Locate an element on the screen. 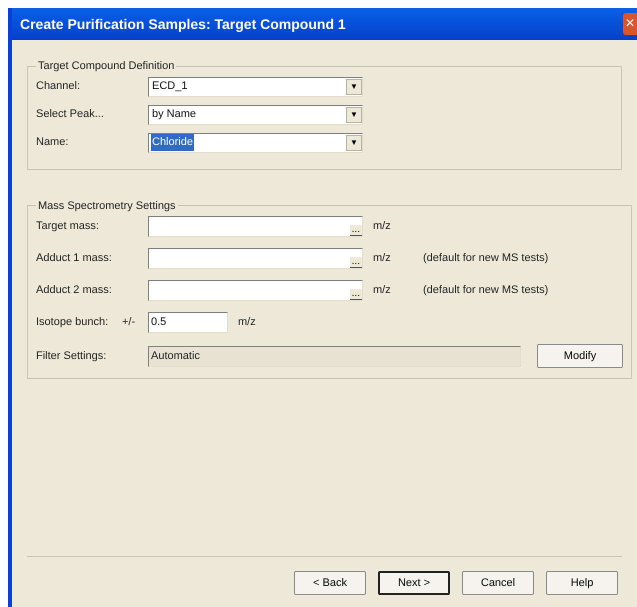  dialog-button: < Back is located at coordinates (330, 583).